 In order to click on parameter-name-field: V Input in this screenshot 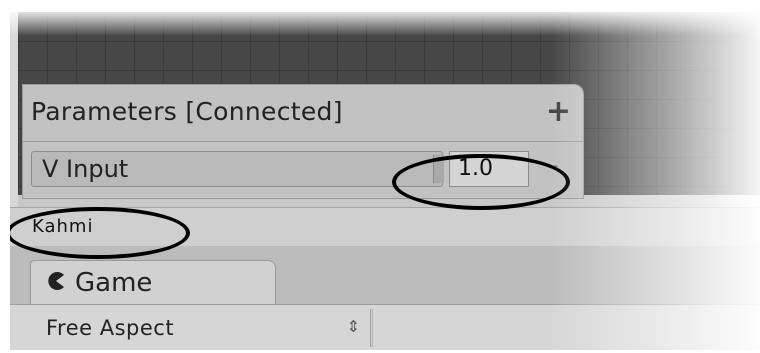, I will do `click(237, 169)`.